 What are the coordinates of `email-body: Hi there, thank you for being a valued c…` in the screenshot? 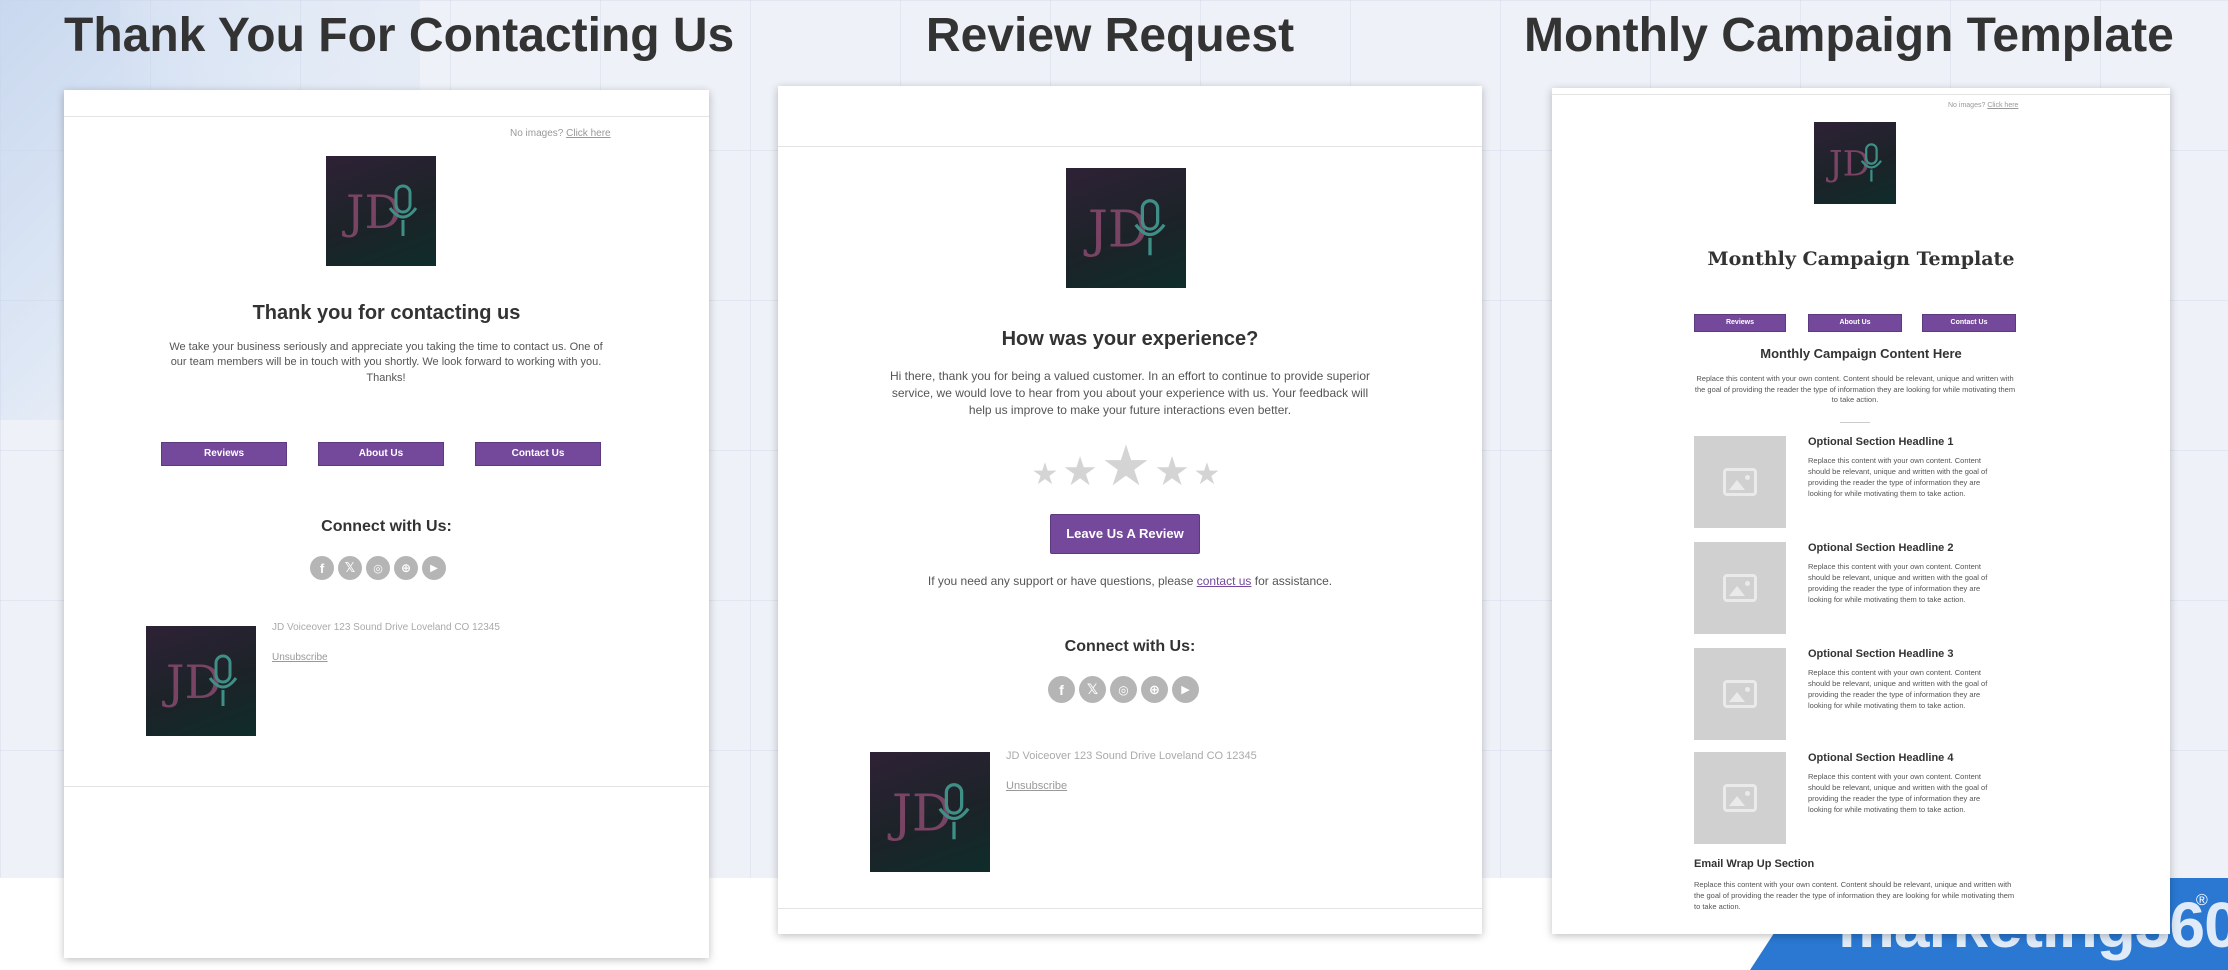 It's located at (1130, 393).